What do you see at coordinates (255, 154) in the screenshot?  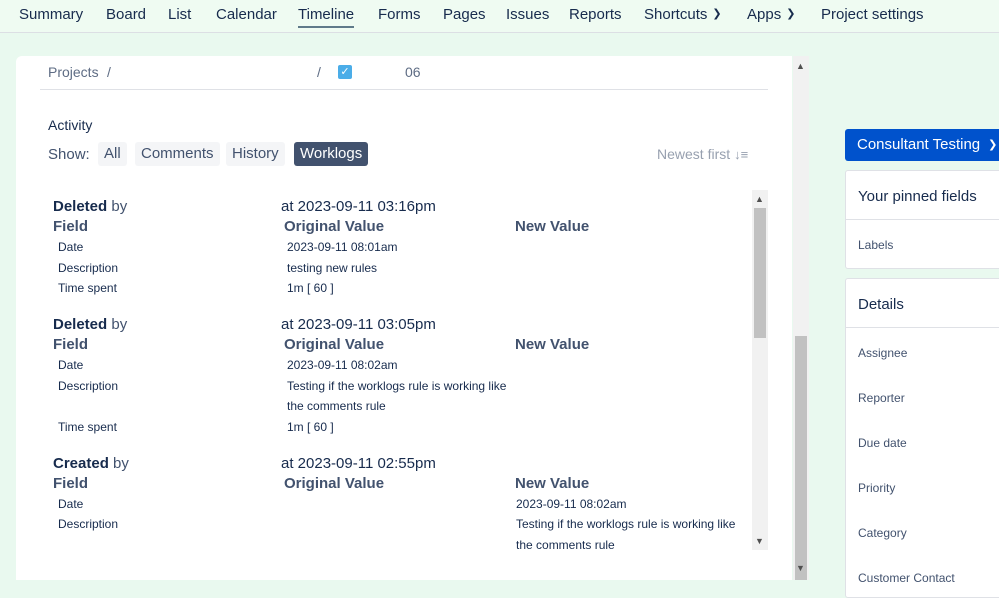 I see `filter-history-button: History` at bounding box center [255, 154].